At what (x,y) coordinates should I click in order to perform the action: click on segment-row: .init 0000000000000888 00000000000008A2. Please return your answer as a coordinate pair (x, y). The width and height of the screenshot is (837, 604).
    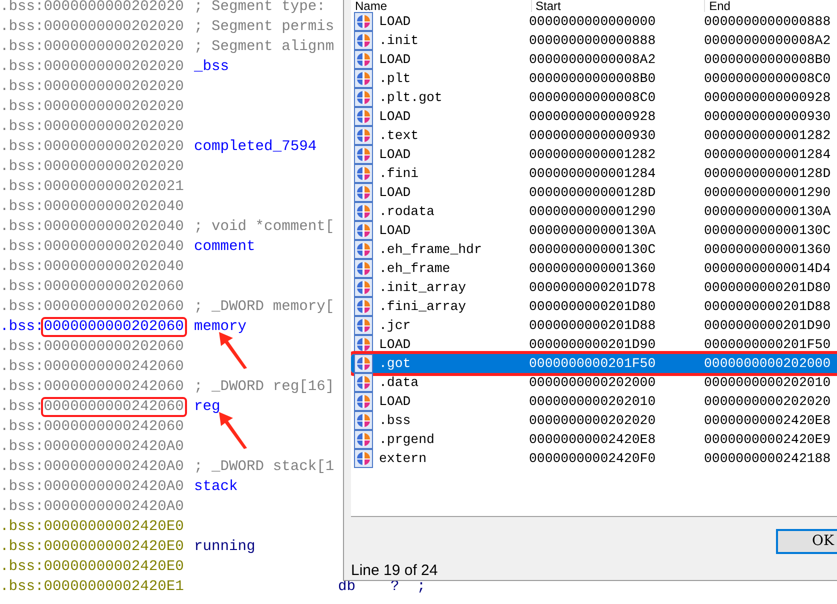
    Looking at the image, I should click on (594, 40).